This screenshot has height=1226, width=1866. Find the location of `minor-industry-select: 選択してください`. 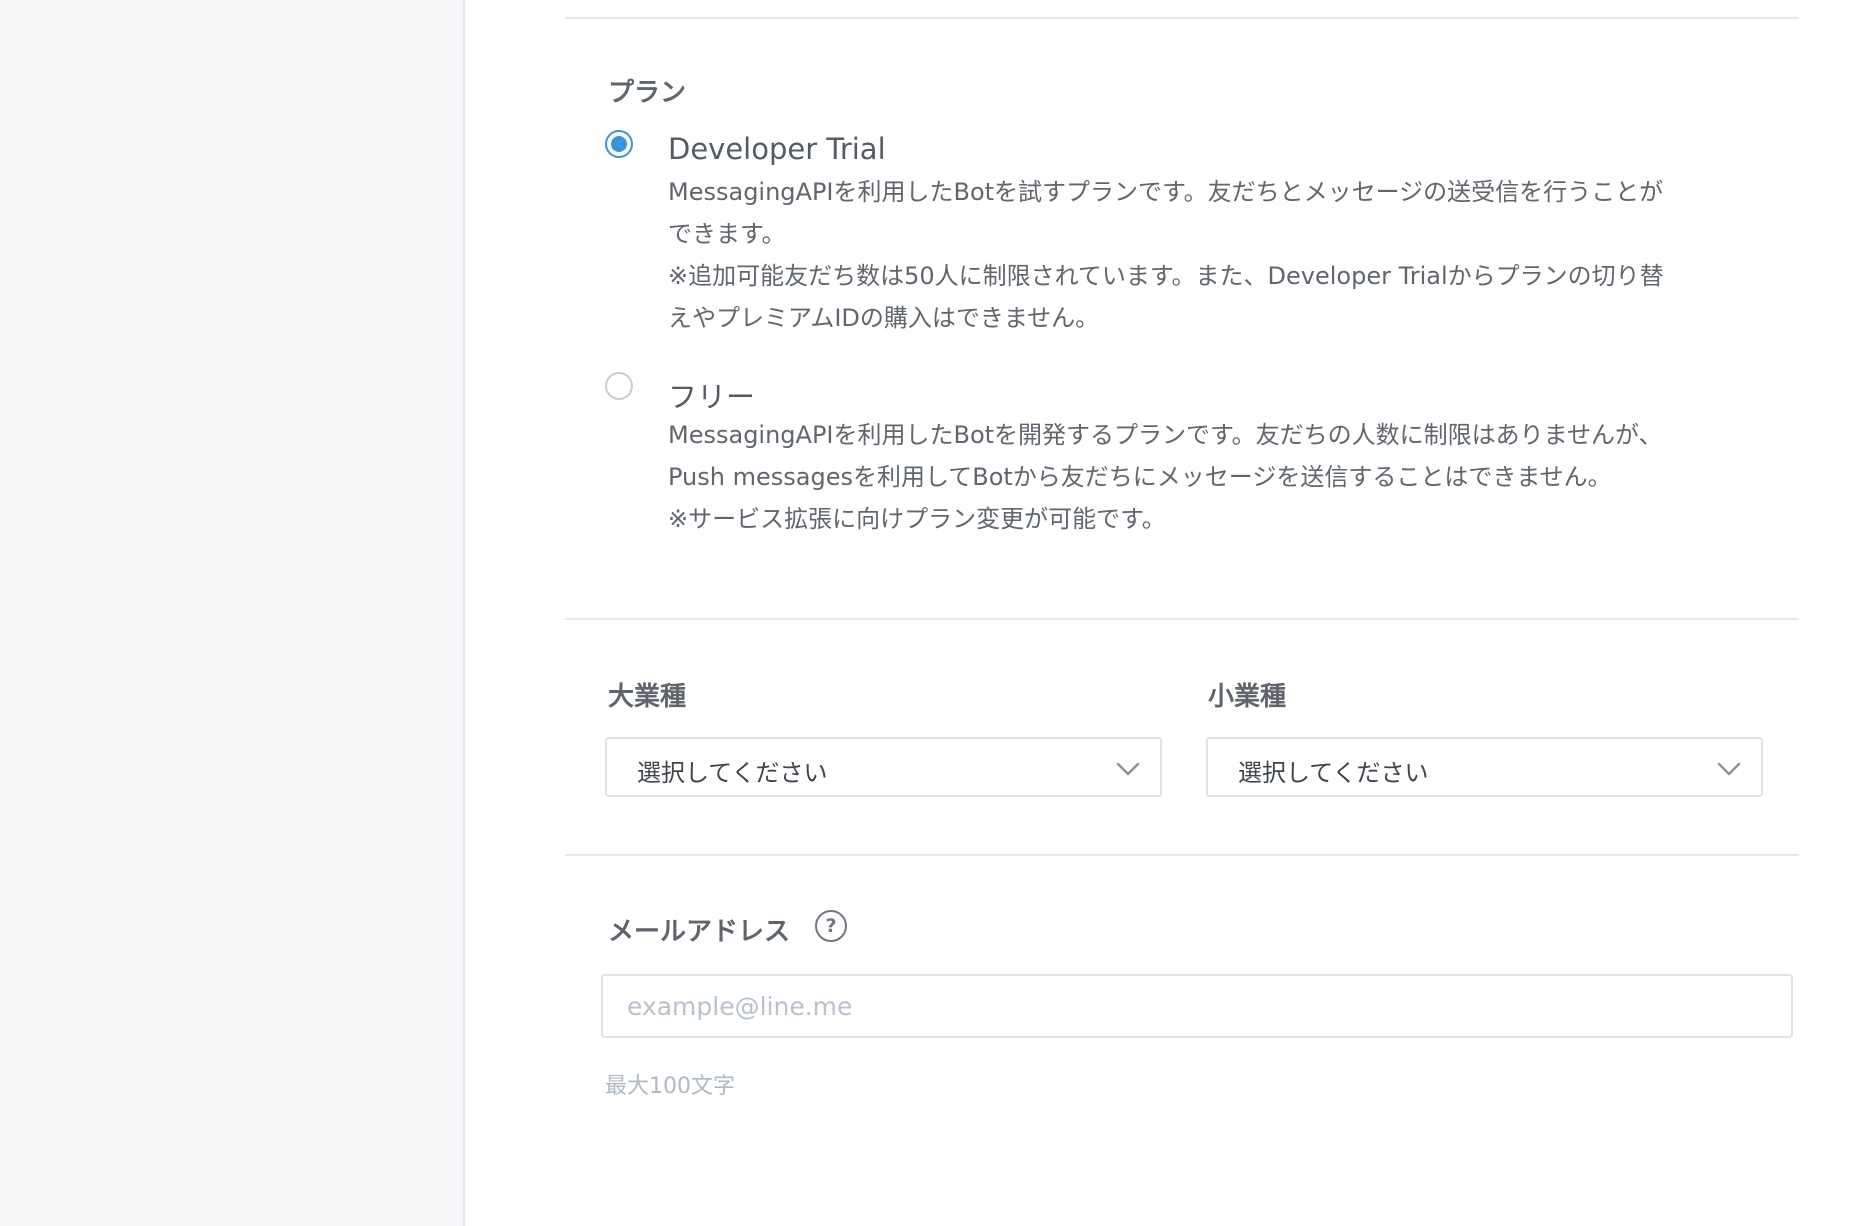

minor-industry-select: 選択してください is located at coordinates (1484, 767).